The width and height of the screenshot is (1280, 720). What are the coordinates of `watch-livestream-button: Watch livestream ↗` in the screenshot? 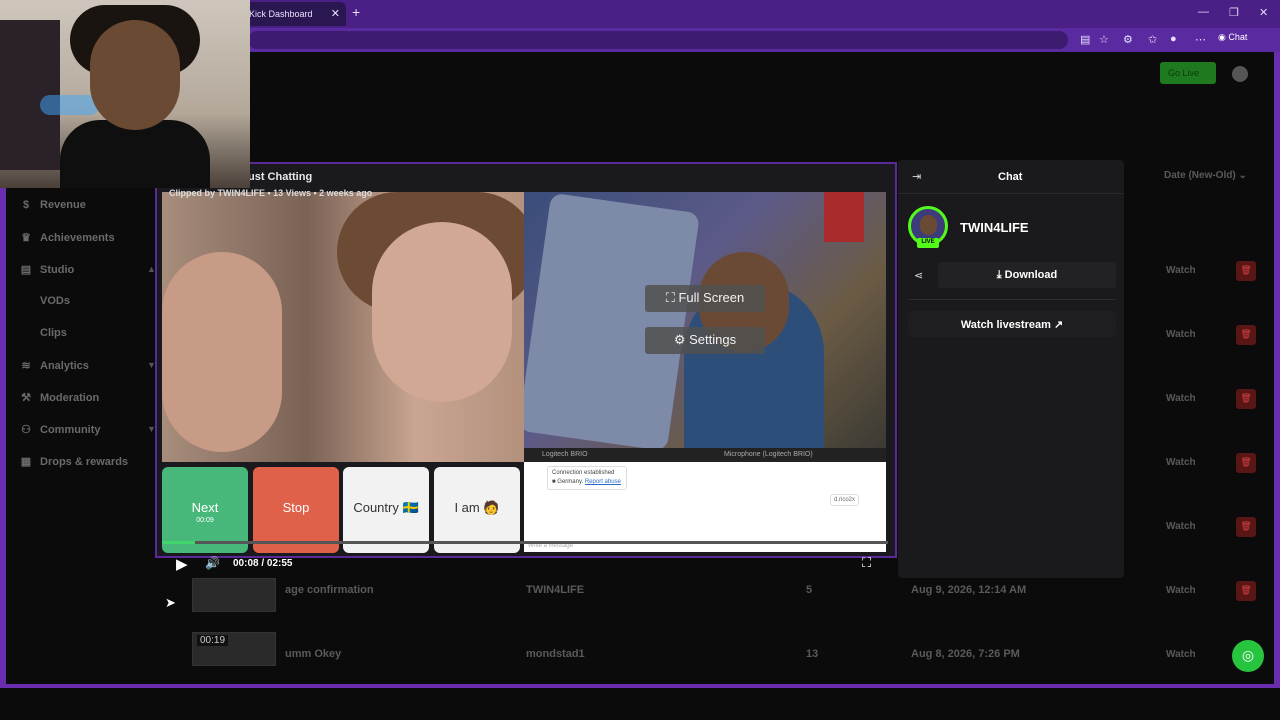 It's located at (1012, 324).